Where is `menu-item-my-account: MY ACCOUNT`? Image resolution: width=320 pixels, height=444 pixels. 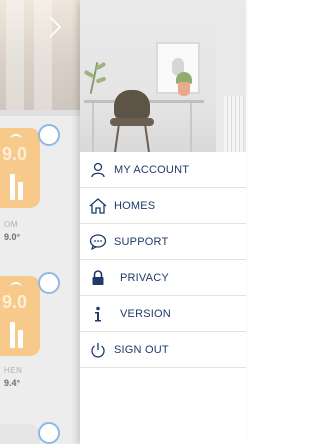 menu-item-my-account: MY ACCOUNT is located at coordinates (163, 170).